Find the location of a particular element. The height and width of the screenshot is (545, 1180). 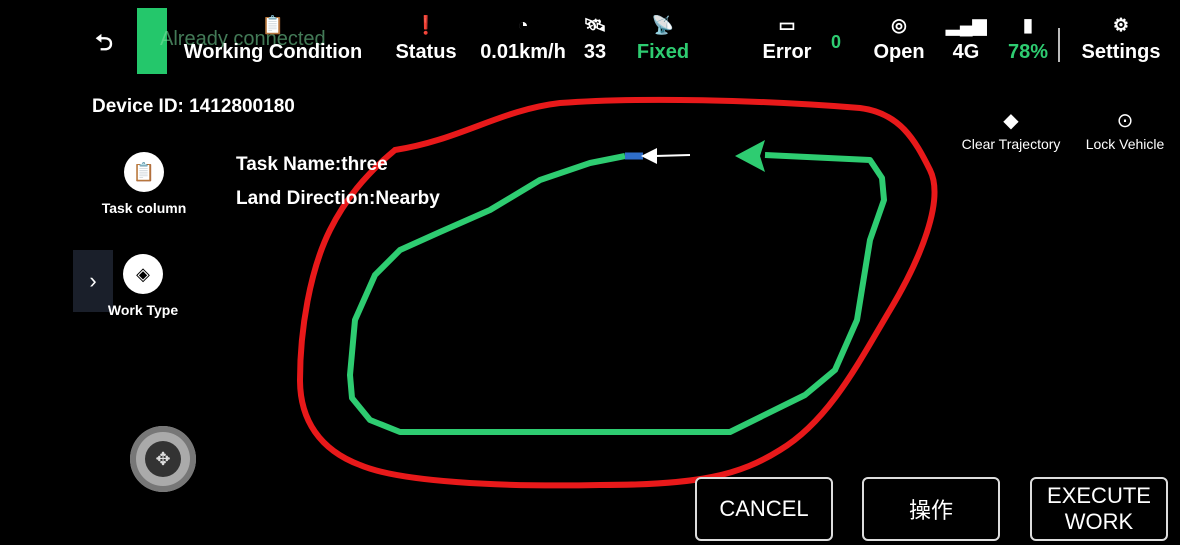

error-button: ▭ Error is located at coordinates (787, 42).